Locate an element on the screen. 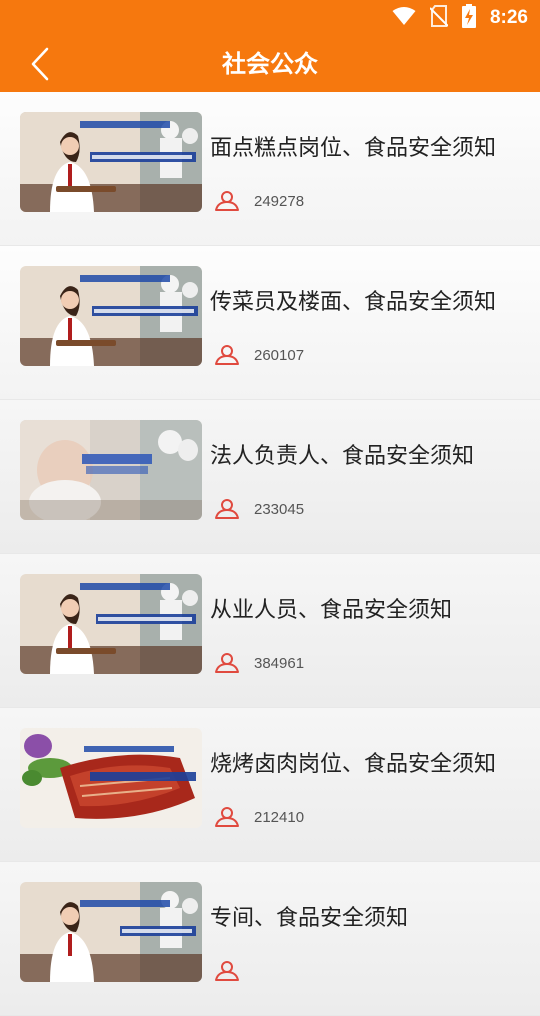  view-count: 212410 is located at coordinates (279, 817).